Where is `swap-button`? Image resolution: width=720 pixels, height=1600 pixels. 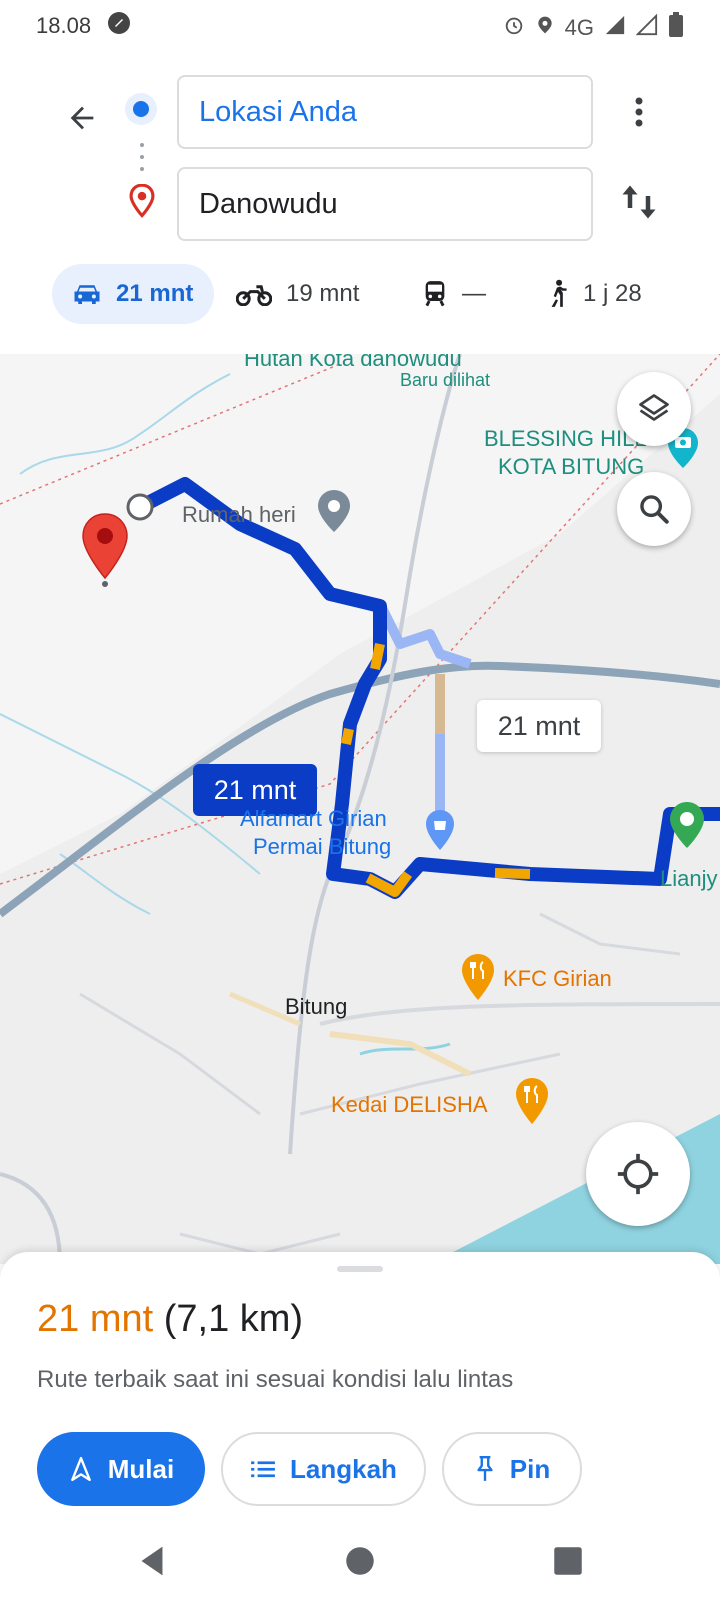
swap-button is located at coordinates (639, 202).